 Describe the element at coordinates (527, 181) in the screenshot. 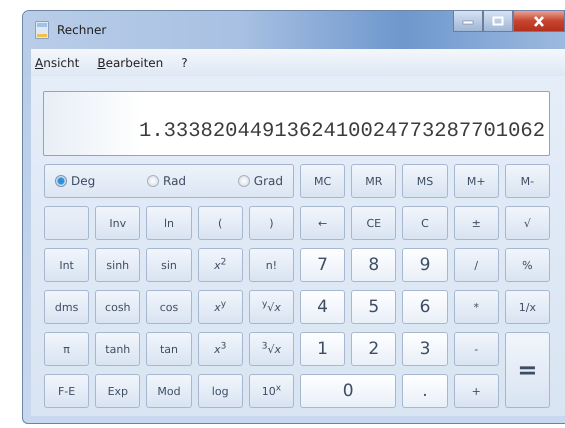

I see `calculator-key: M-` at that location.